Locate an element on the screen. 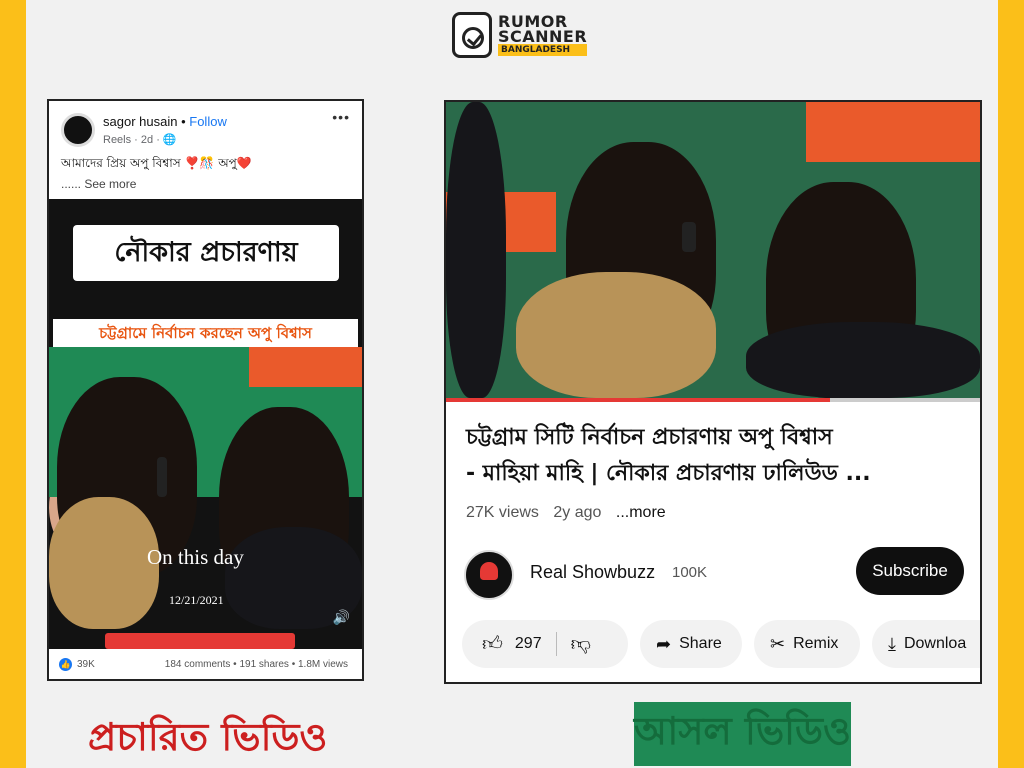 The image size is (1024, 768). download-label: Downloa is located at coordinates (935, 643).